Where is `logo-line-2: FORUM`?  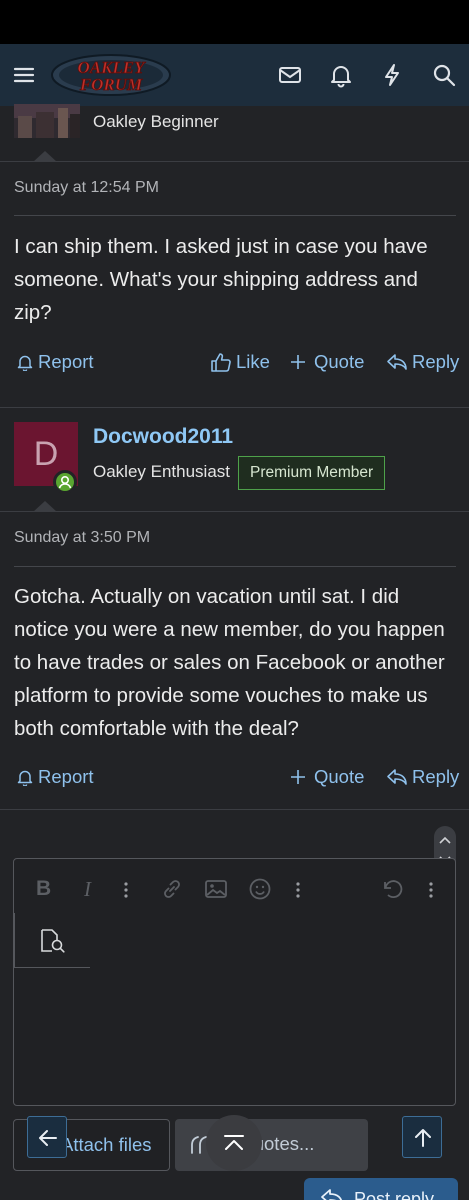
logo-line-2: FORUM is located at coordinates (111, 84).